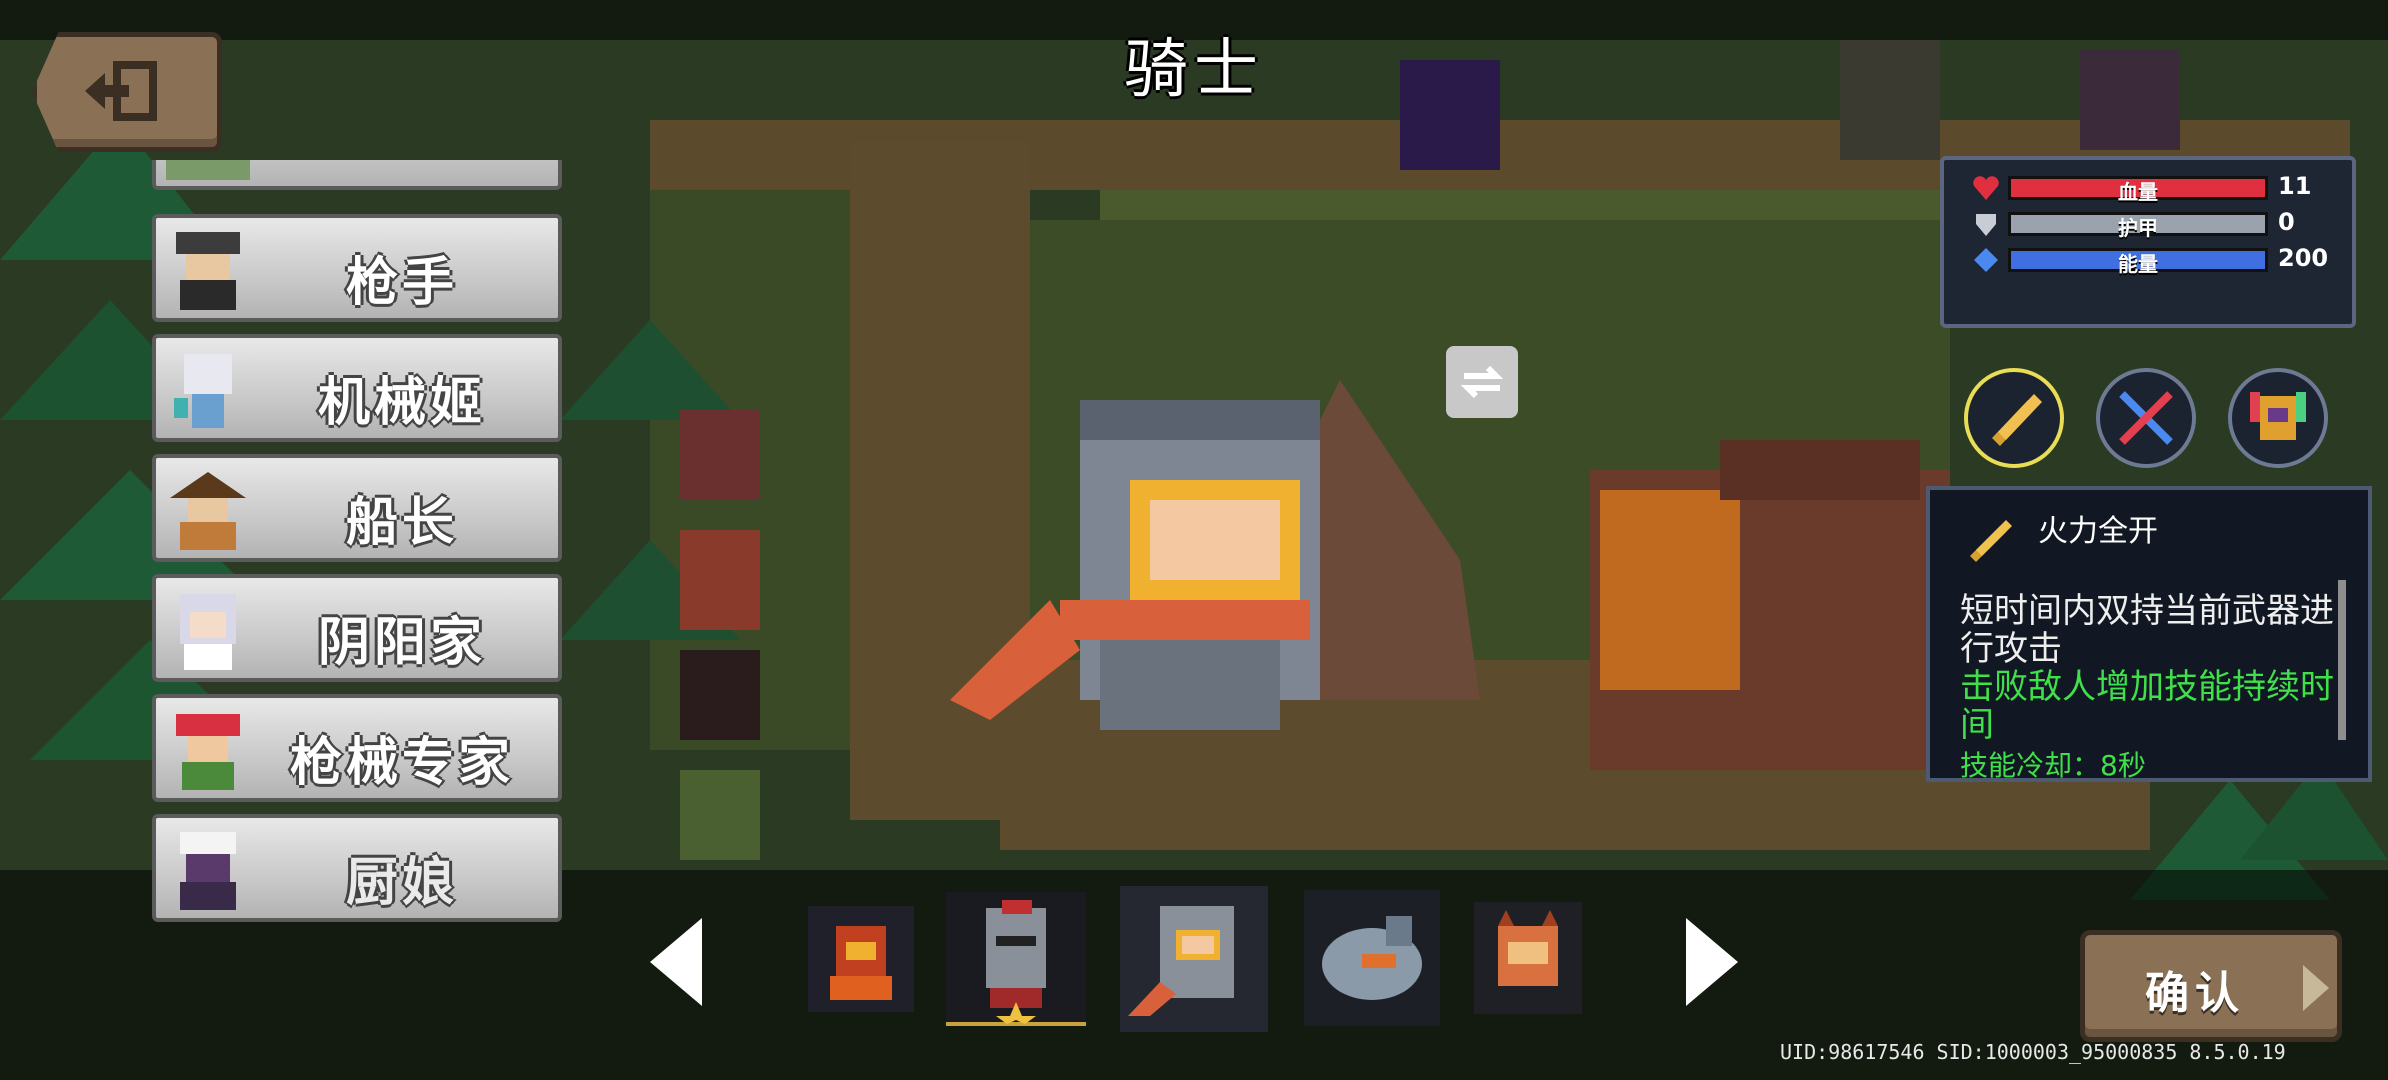 The image size is (2388, 1080). I want to click on character-item-chef: 厨娘, so click(357, 868).